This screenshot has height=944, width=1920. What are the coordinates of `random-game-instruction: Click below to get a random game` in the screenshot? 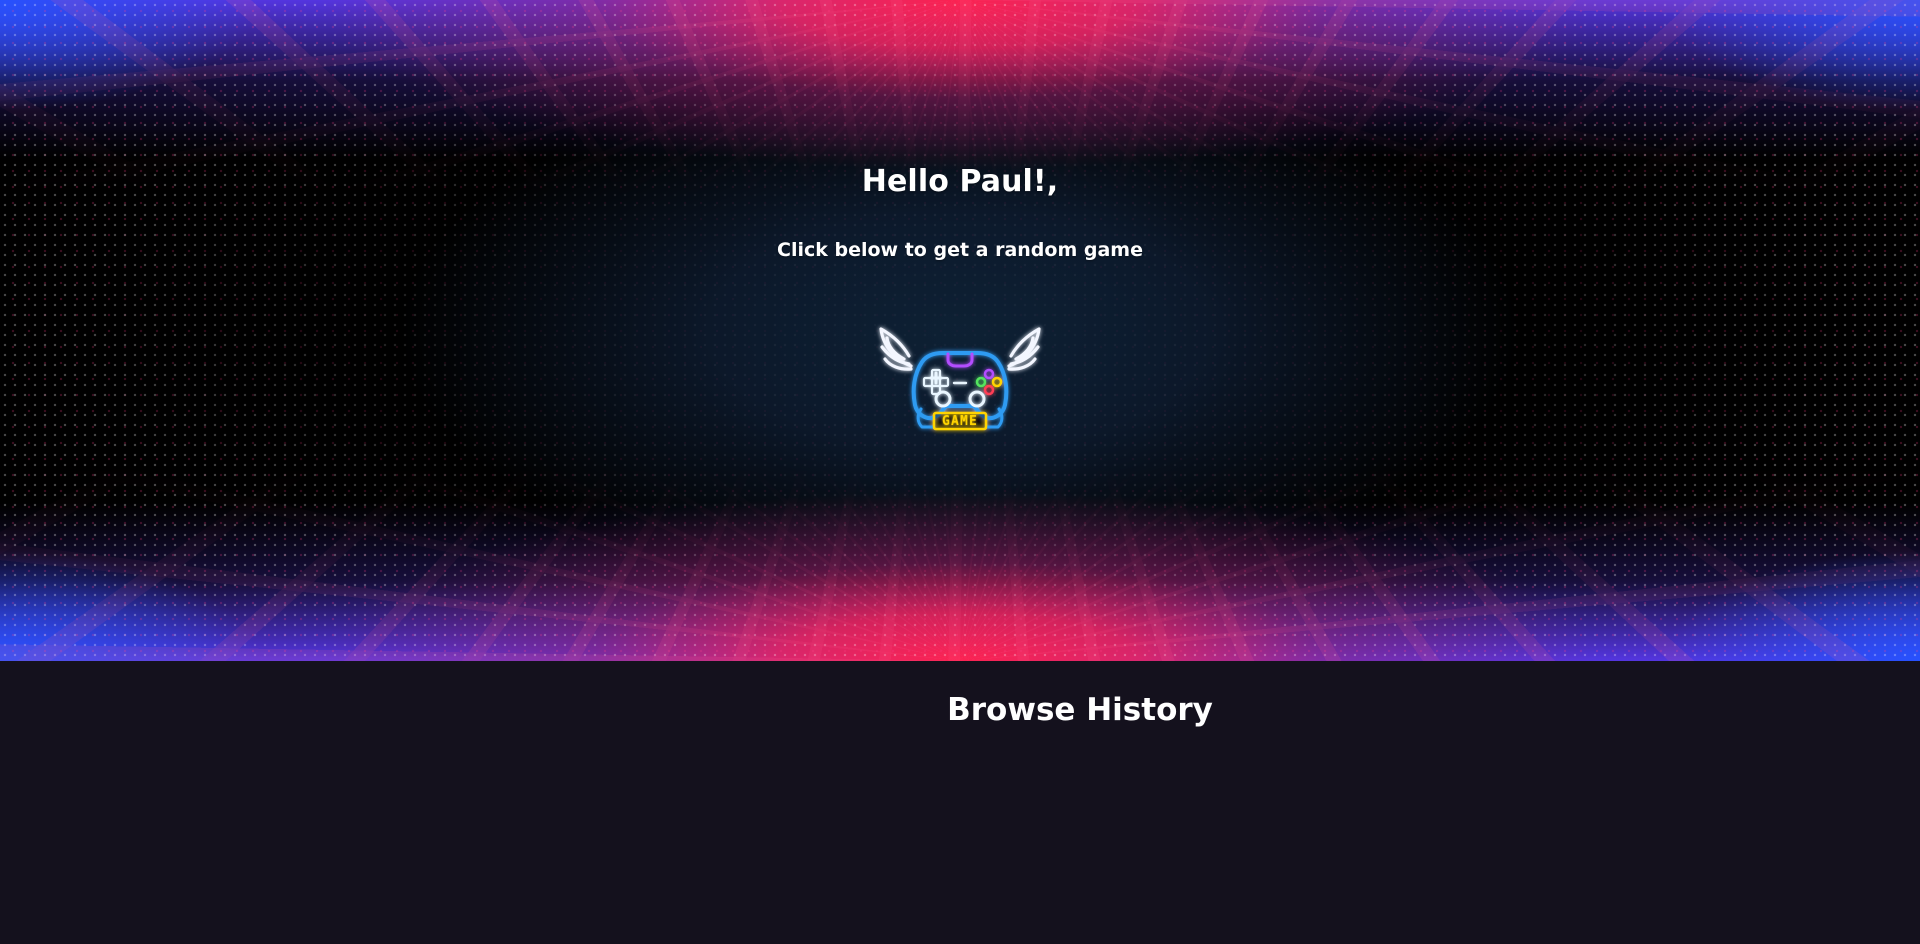 It's located at (960, 250).